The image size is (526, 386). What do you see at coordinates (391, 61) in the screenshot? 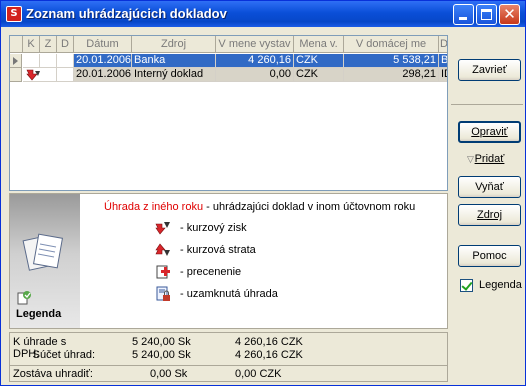
I see `cell-amount-home: 5 538,21` at bounding box center [391, 61].